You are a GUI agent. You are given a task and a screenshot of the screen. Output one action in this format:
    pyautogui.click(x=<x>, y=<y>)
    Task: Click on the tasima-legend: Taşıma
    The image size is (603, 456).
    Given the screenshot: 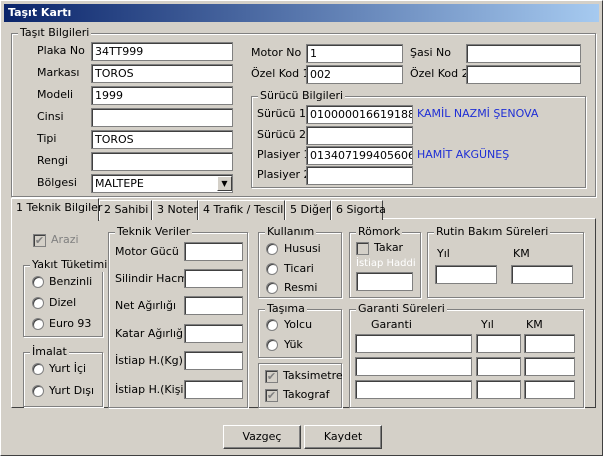 What is the action you would take?
    pyautogui.click(x=286, y=309)
    